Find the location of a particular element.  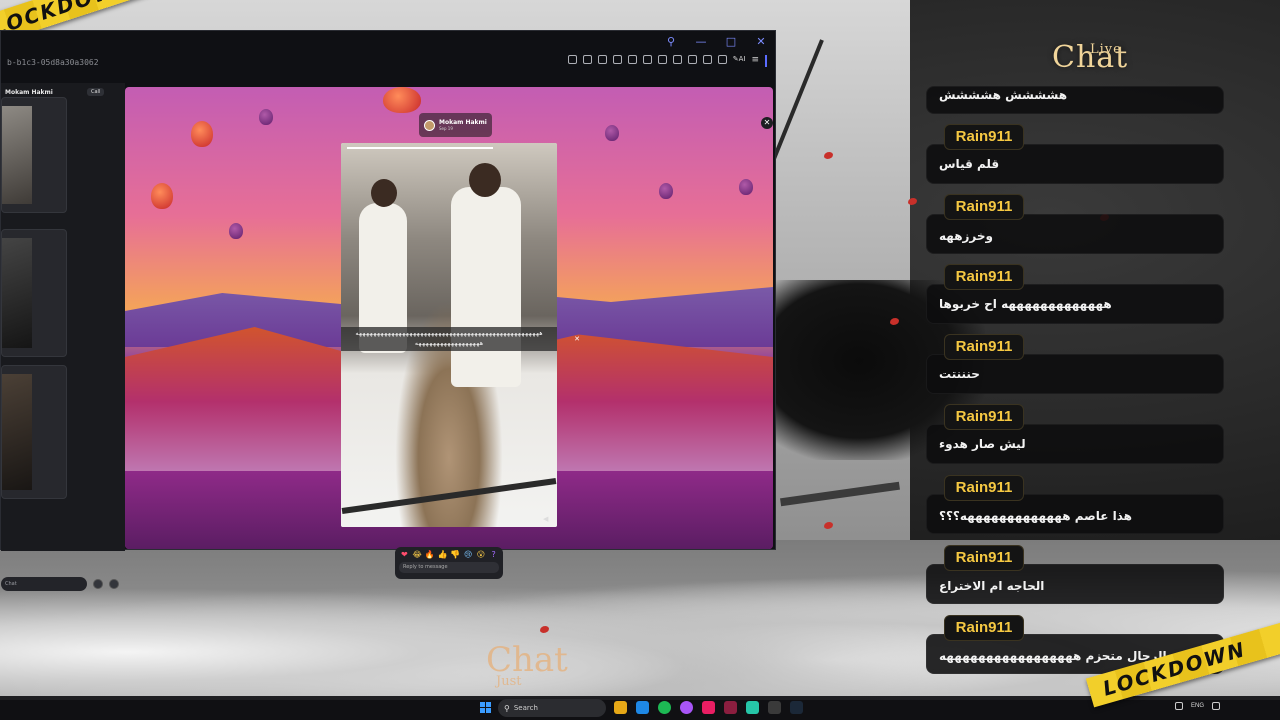

music-app-icon is located at coordinates (708, 707).